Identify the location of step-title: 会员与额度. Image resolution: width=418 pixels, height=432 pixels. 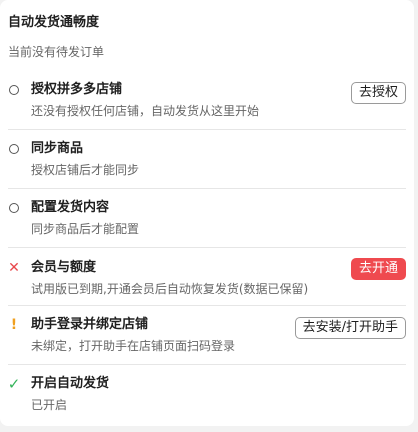
(64, 267).